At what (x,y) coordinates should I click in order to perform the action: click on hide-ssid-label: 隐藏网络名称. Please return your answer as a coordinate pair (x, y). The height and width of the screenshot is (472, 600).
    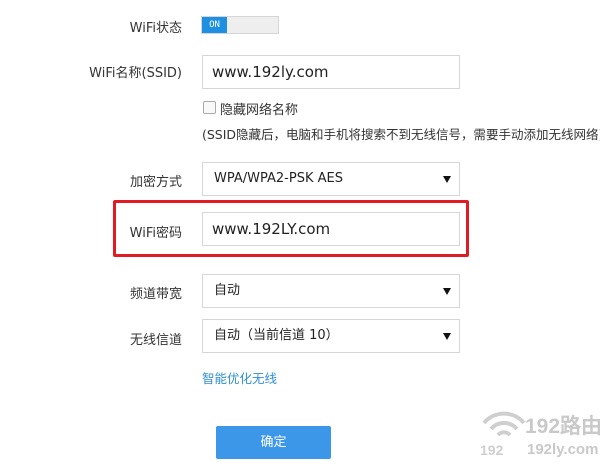
    Looking at the image, I should click on (259, 110).